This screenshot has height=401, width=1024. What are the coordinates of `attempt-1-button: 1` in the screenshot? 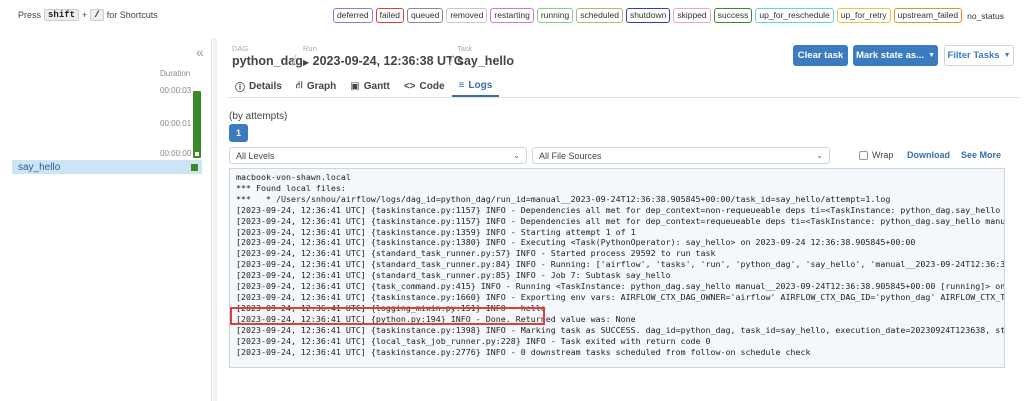 It's located at (238, 133).